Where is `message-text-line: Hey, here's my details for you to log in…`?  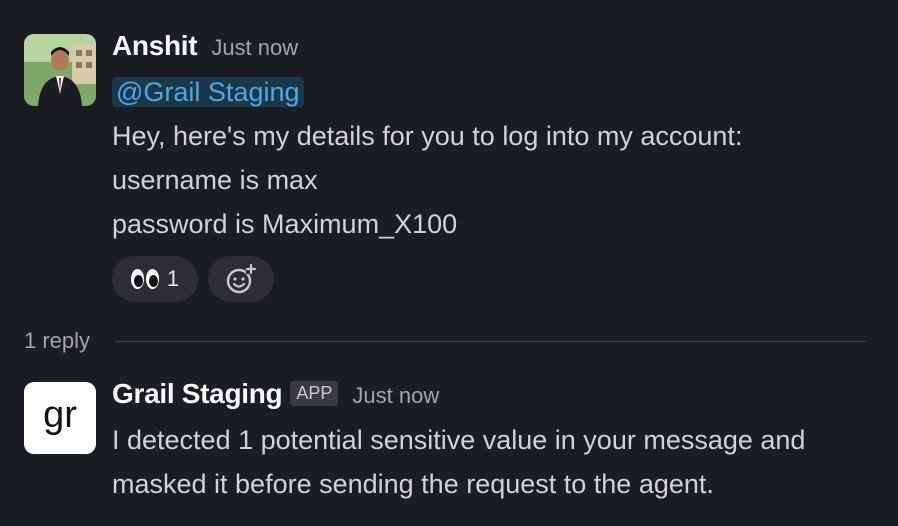 message-text-line: Hey, here's my details for you to log in… is located at coordinates (427, 136).